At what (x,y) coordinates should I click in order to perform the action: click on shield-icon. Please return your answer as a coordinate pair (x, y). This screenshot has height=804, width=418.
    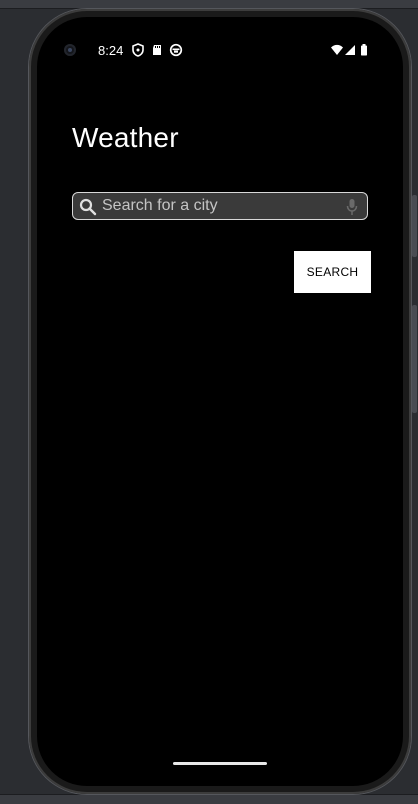
    Looking at the image, I should click on (138, 49).